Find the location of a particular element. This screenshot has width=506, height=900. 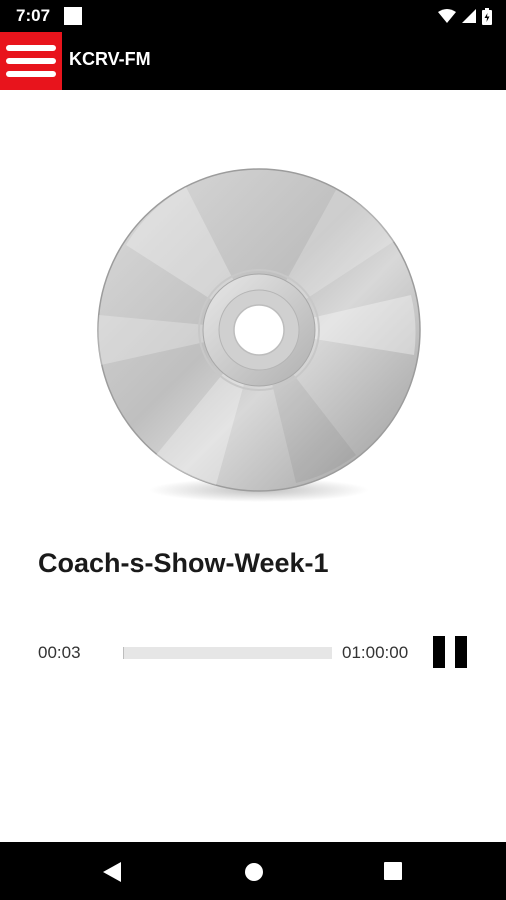

home-circle-icon is located at coordinates (254, 872).